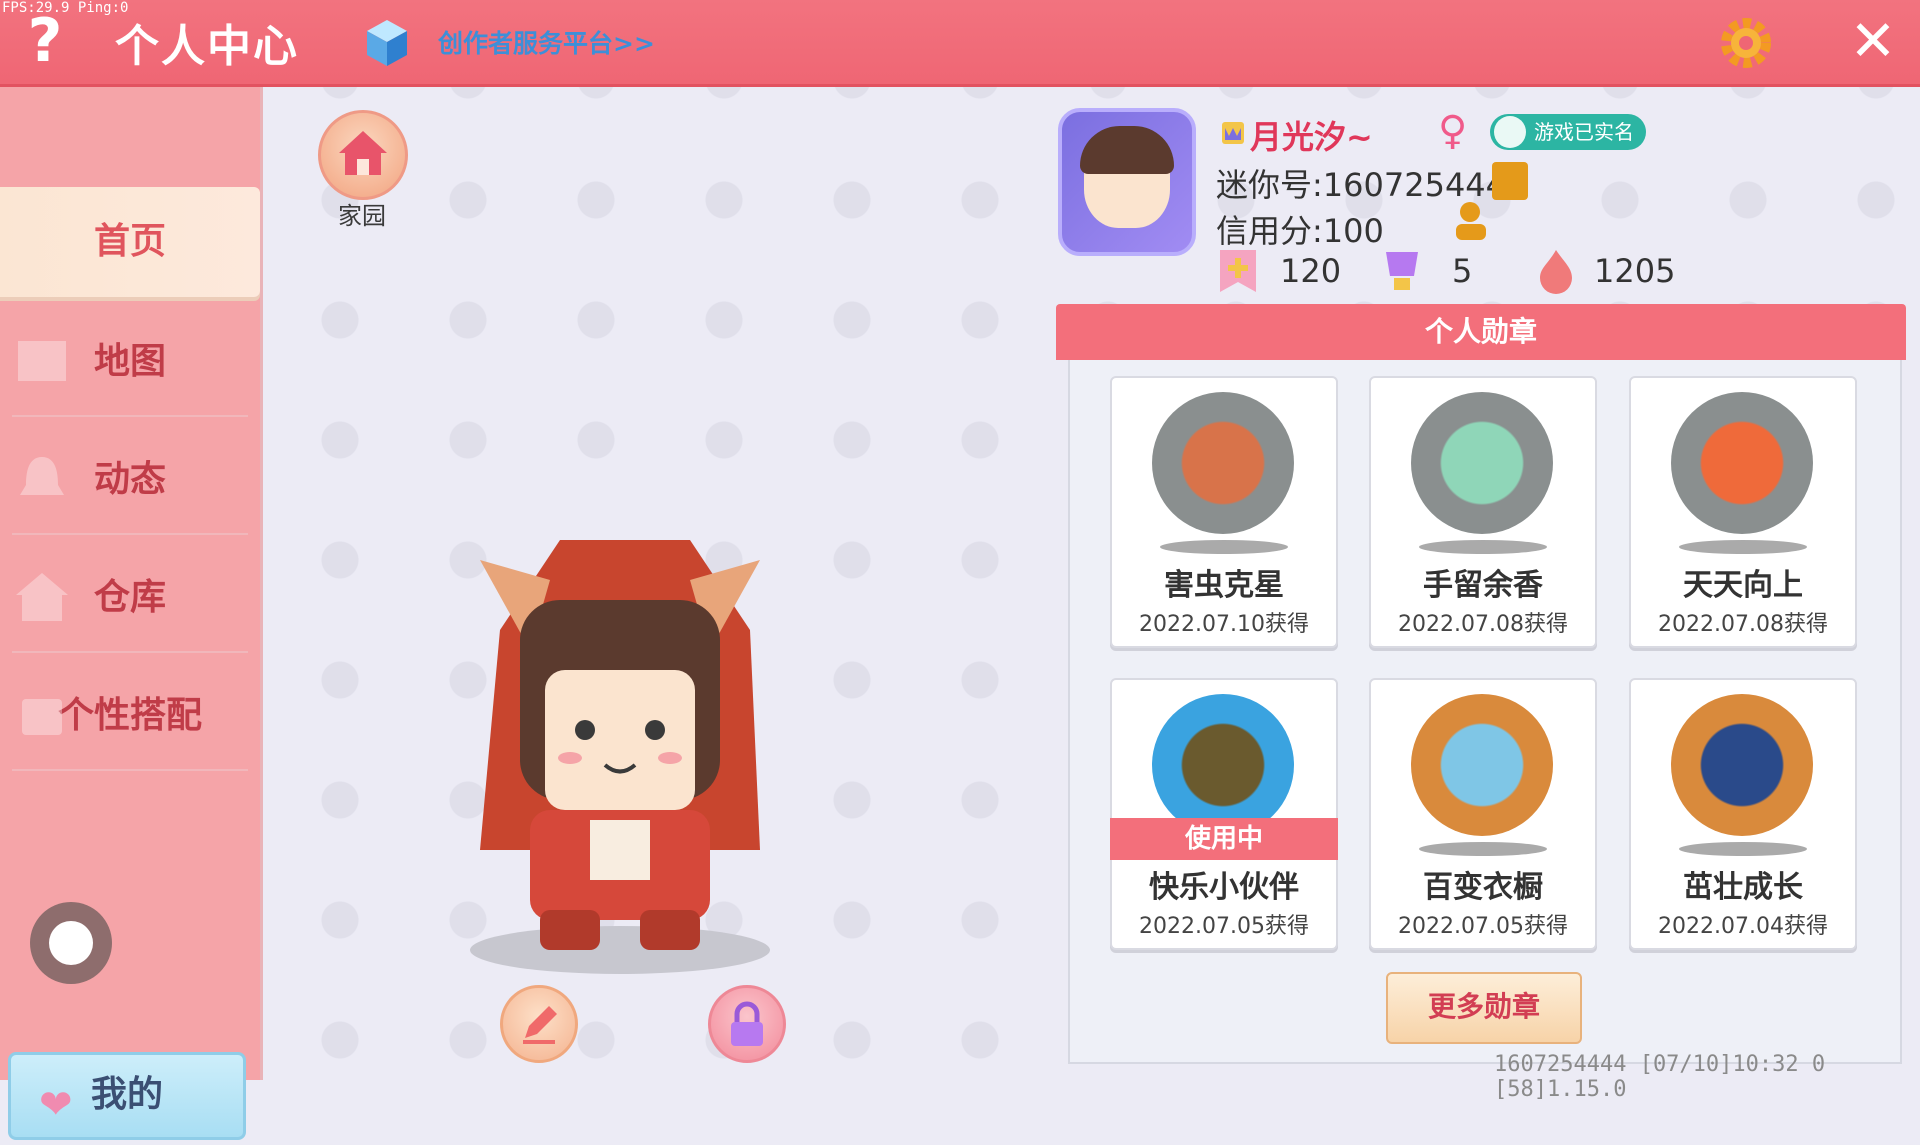 The height and width of the screenshot is (1145, 1920). I want to click on medal-card: 手留余香 2022.07.08获得, so click(1483, 512).